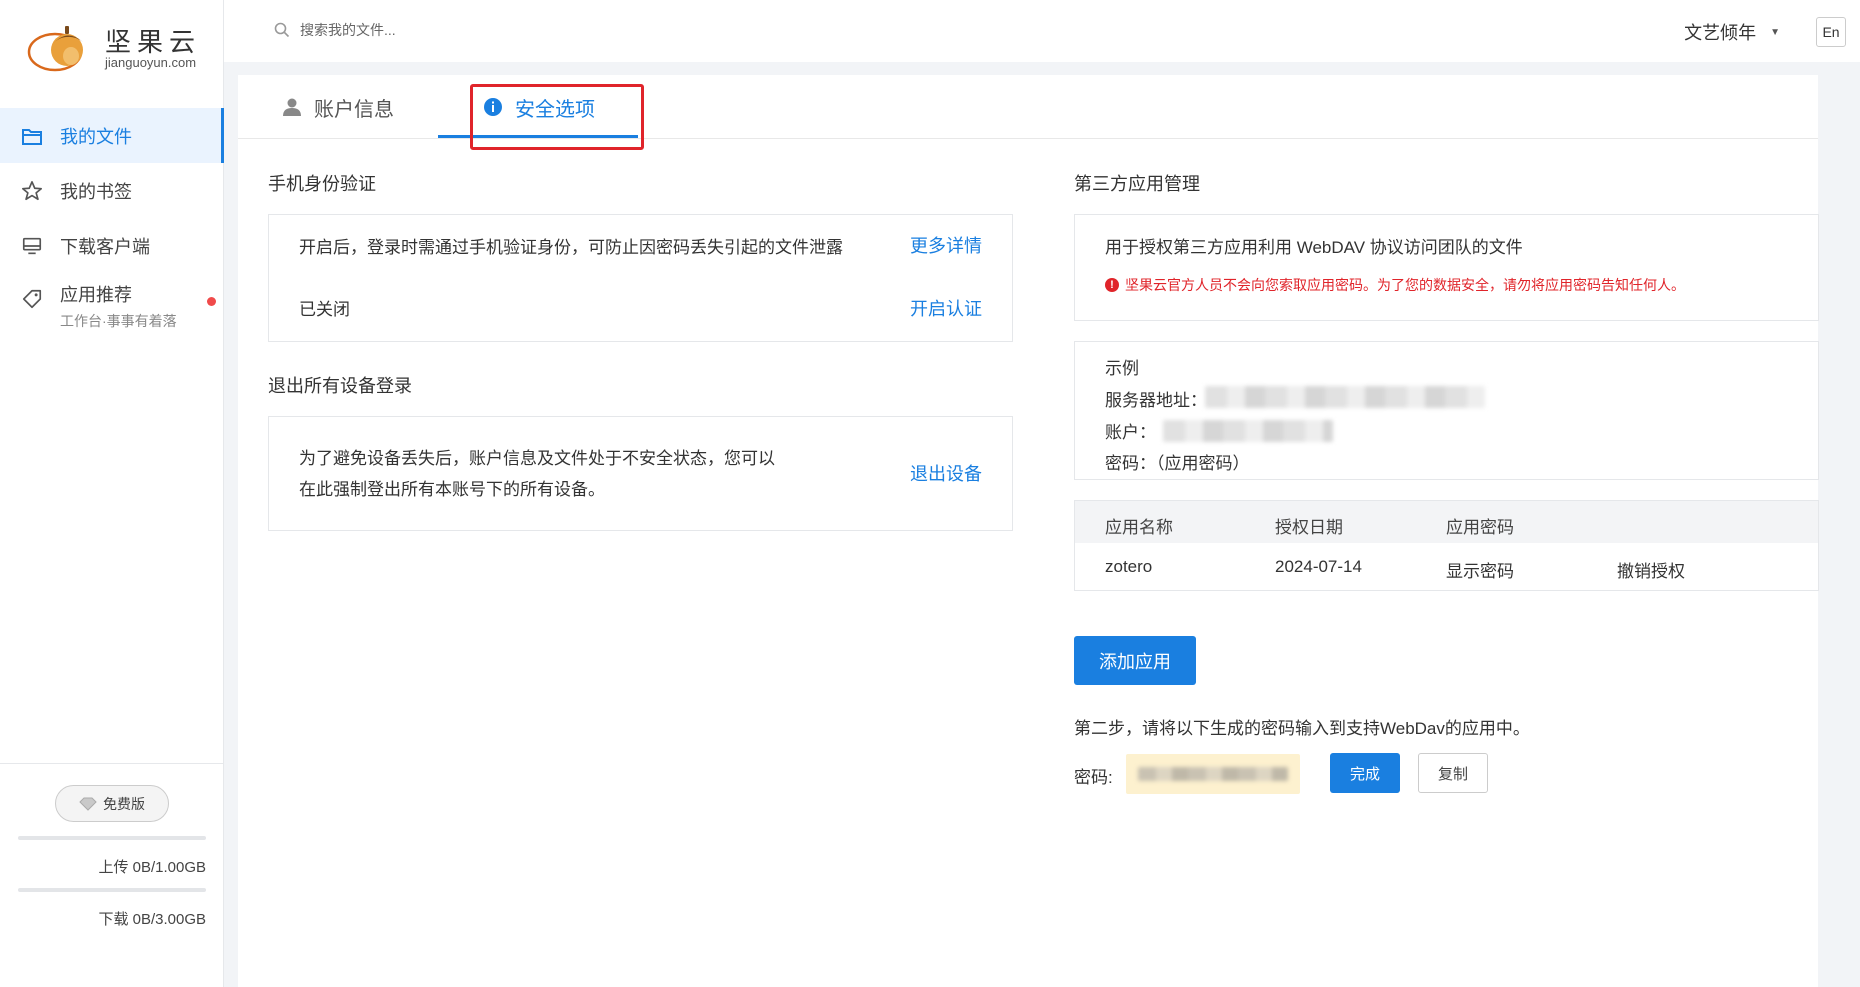 This screenshot has height=987, width=1860. What do you see at coordinates (1139, 527) in the screenshot?
I see `column-header-app-name: 应用名称` at bounding box center [1139, 527].